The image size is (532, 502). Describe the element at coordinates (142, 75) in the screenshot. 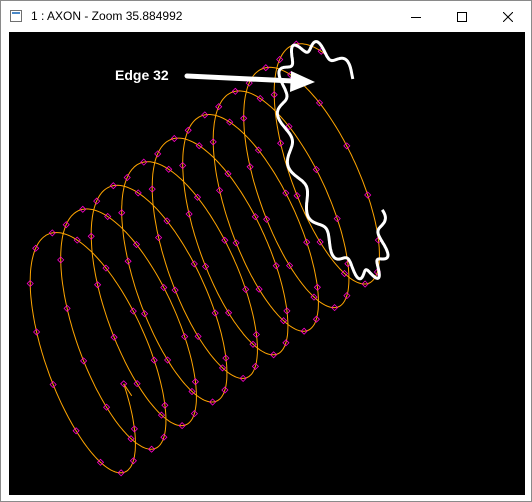

I see `edge-annotation-label: Edge 32` at that location.